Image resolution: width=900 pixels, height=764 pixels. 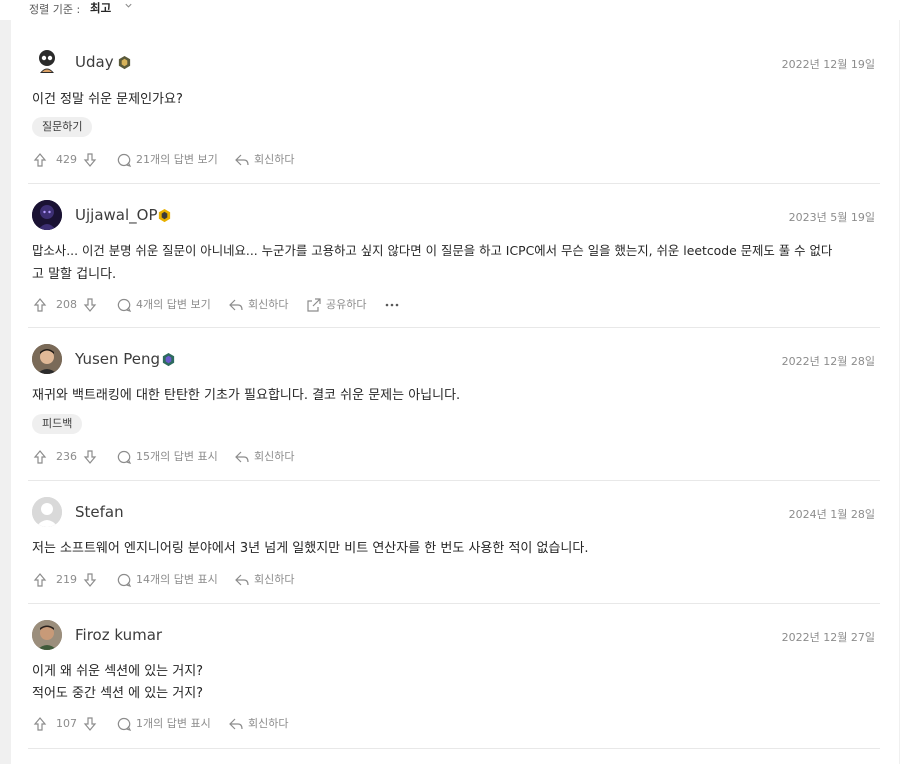 What do you see at coordinates (74, 274) in the screenshot?
I see `comment-text: 고 말할 겁니다.` at bounding box center [74, 274].